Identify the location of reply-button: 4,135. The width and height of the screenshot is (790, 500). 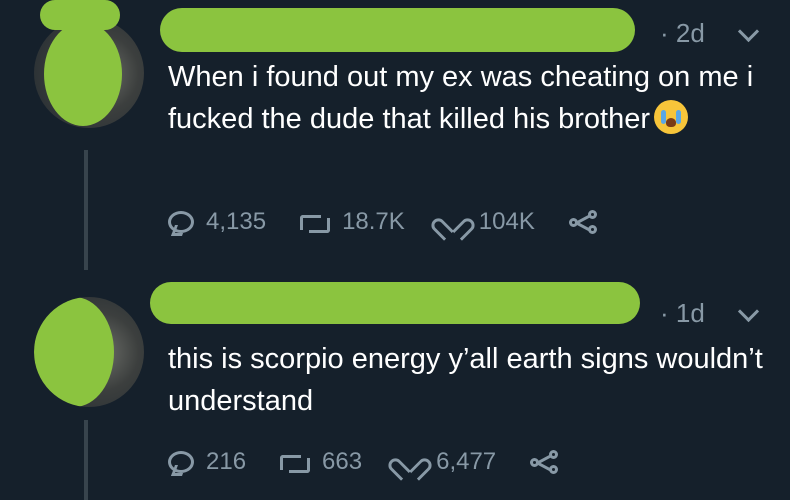
(217, 222).